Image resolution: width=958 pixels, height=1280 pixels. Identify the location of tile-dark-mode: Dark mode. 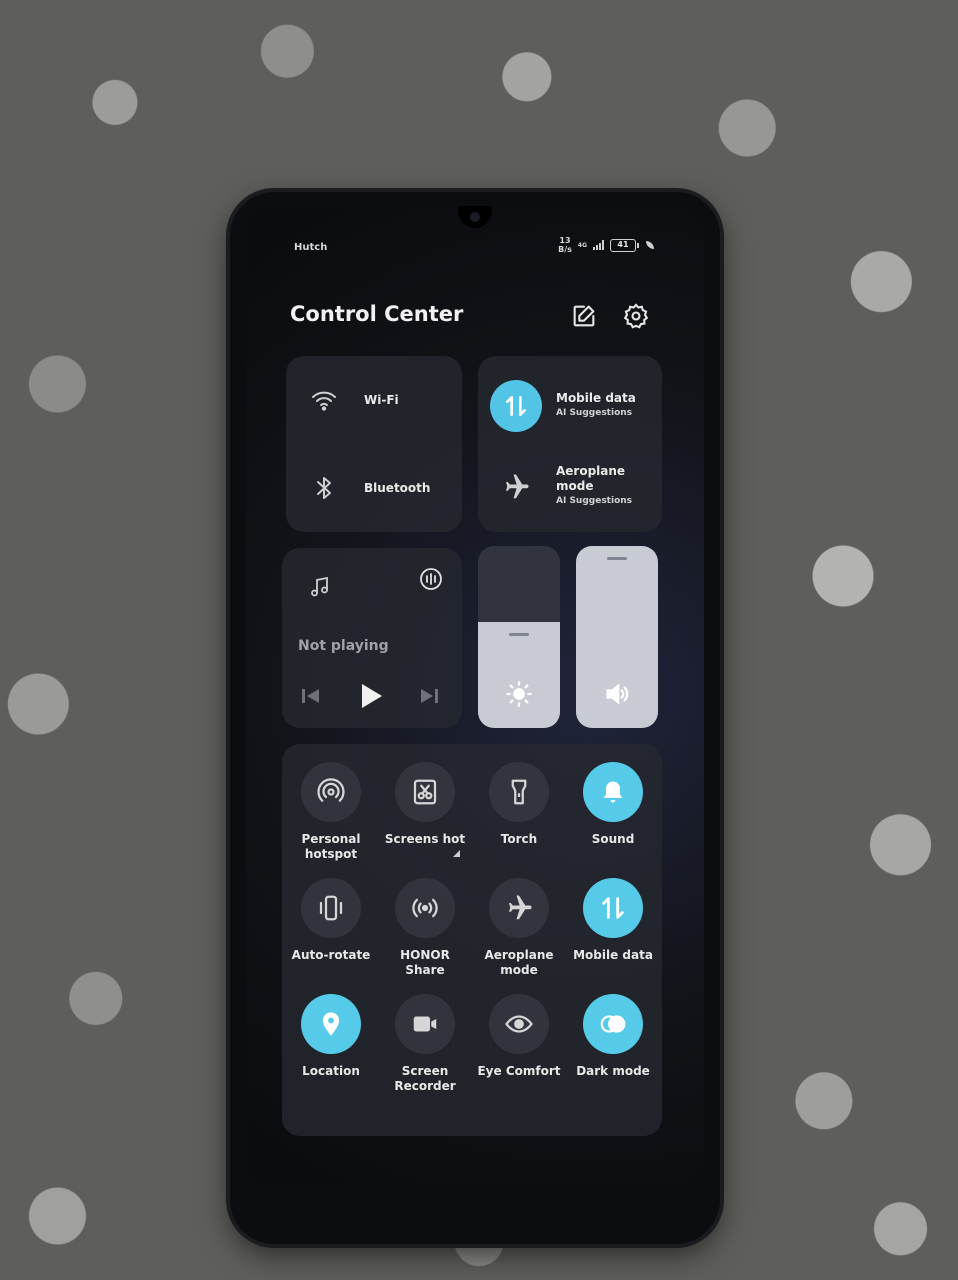
(613, 1036).